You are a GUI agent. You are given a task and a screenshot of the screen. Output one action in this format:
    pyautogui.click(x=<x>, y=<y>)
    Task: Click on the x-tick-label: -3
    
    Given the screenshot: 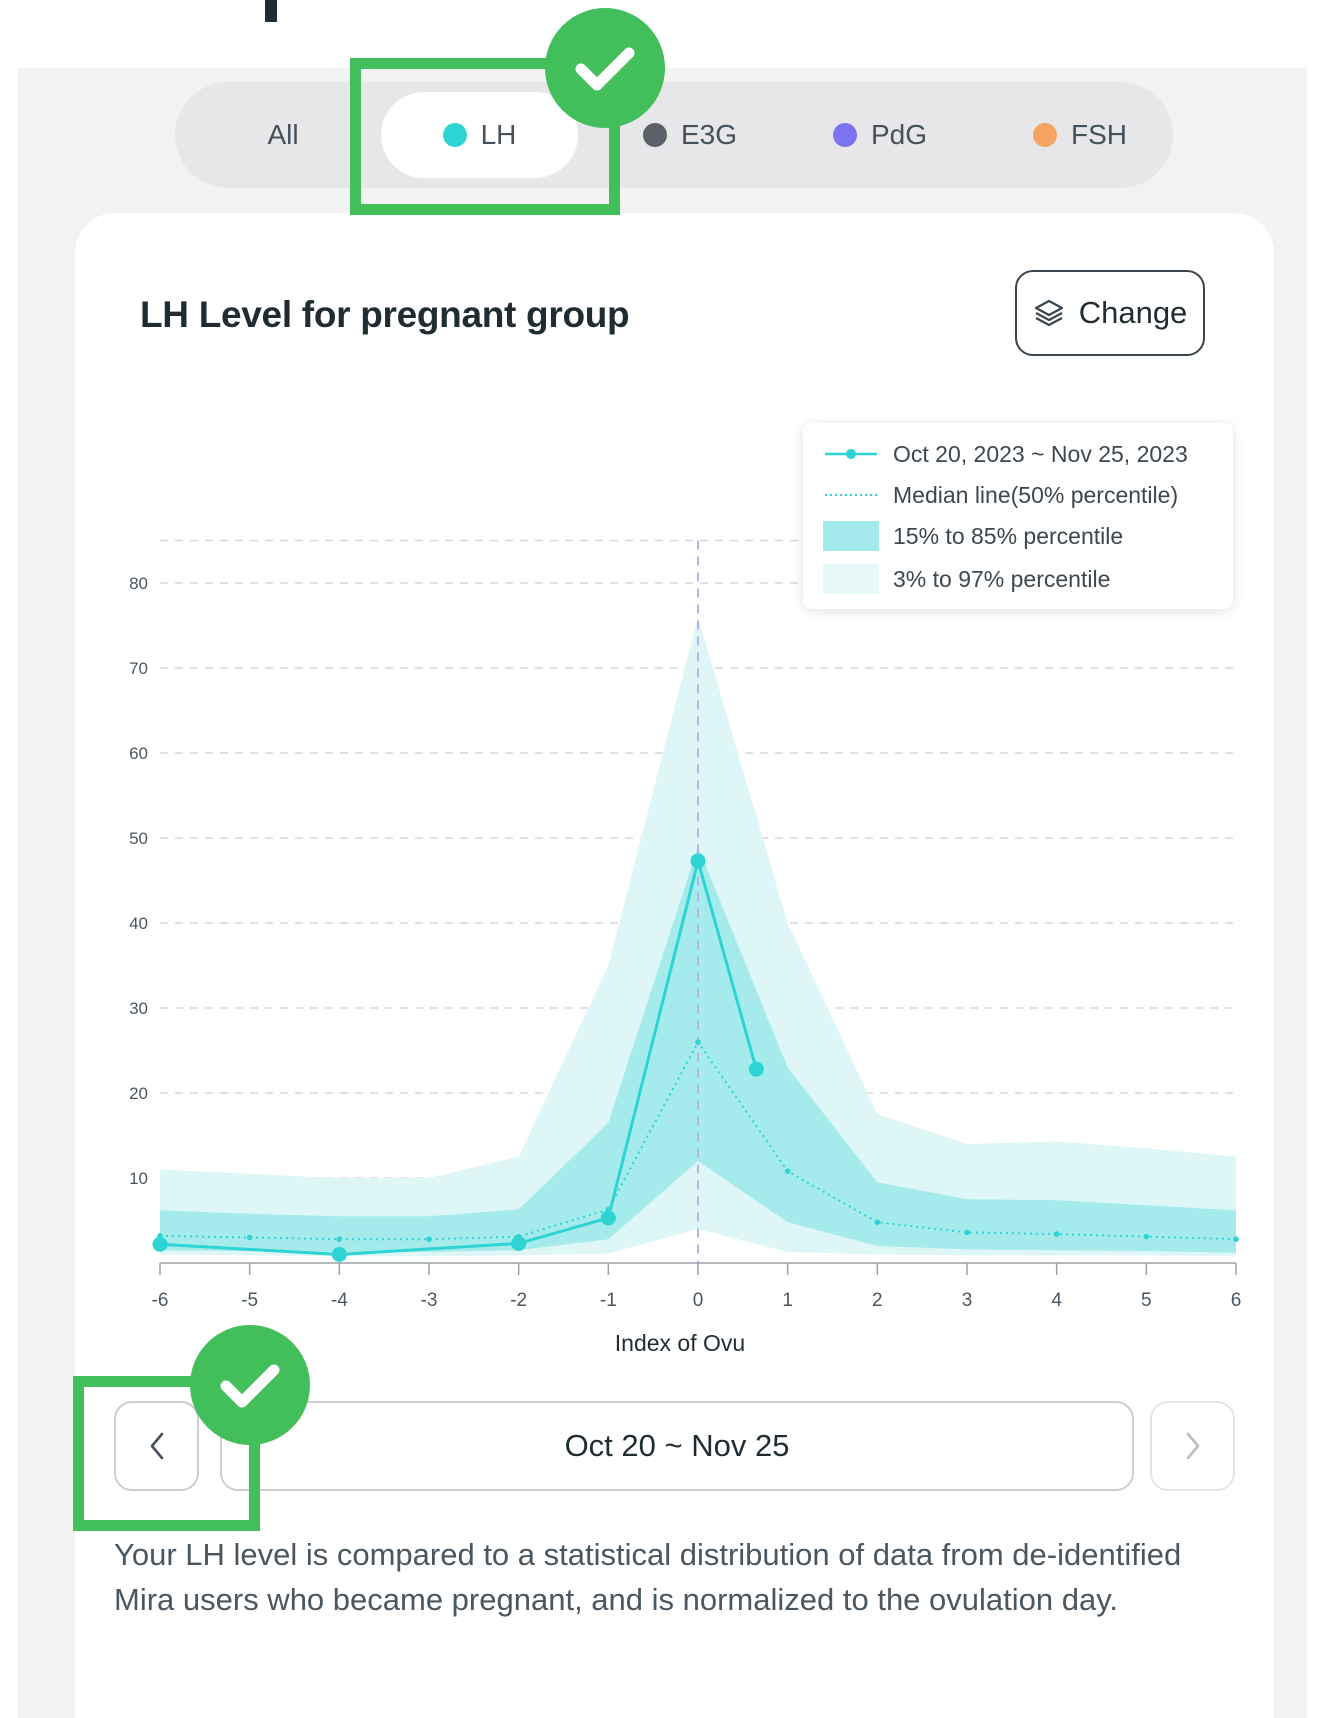 What is the action you would take?
    pyautogui.click(x=429, y=1300)
    